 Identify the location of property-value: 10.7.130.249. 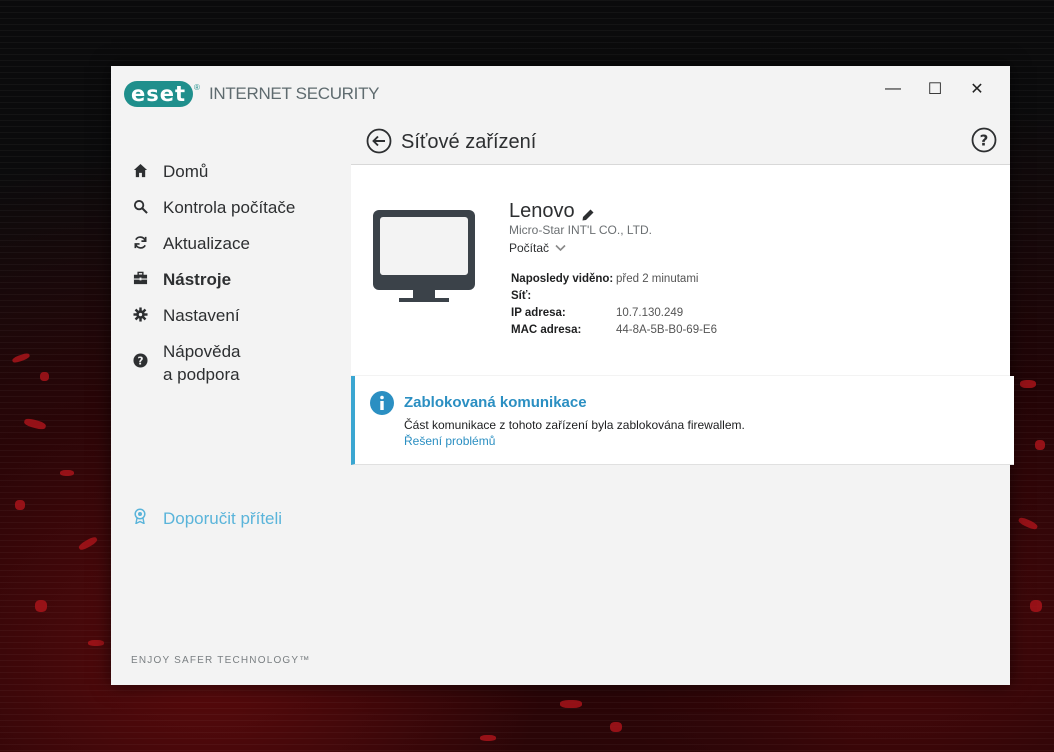
(650, 313).